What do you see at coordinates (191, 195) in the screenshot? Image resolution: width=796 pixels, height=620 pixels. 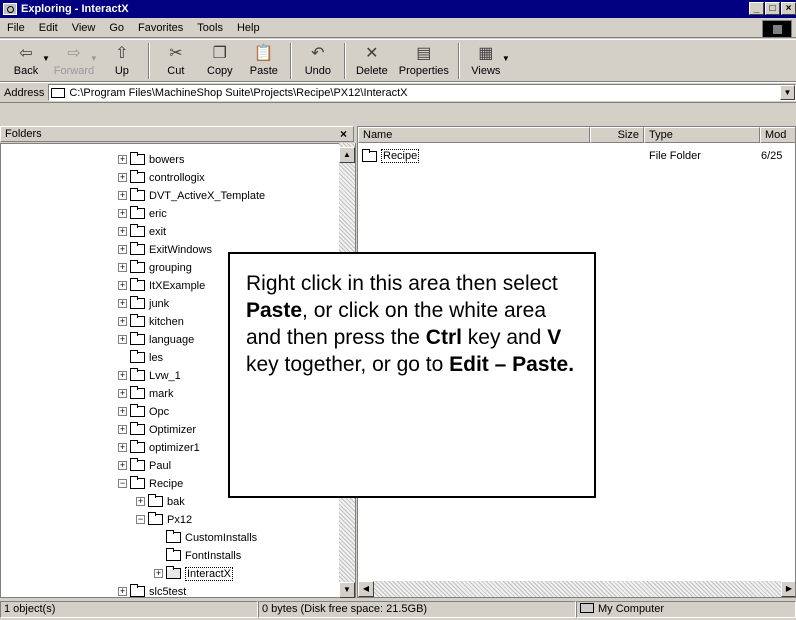 I see `tree-item: + DVT_ActiveX_Template` at bounding box center [191, 195].